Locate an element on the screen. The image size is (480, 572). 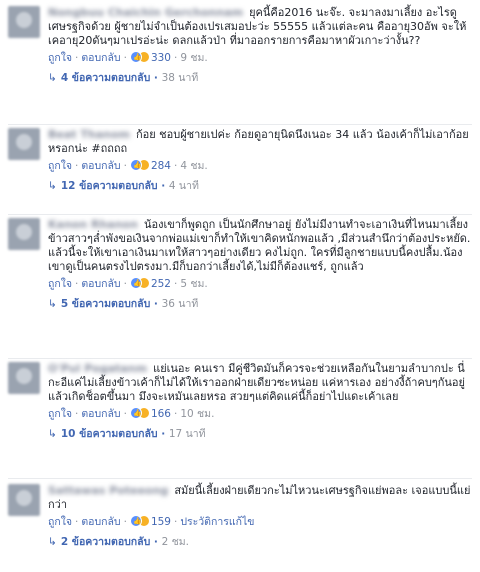
comment-author: Nongbuu Chaichin Gerchonnam is located at coordinates (145, 12).